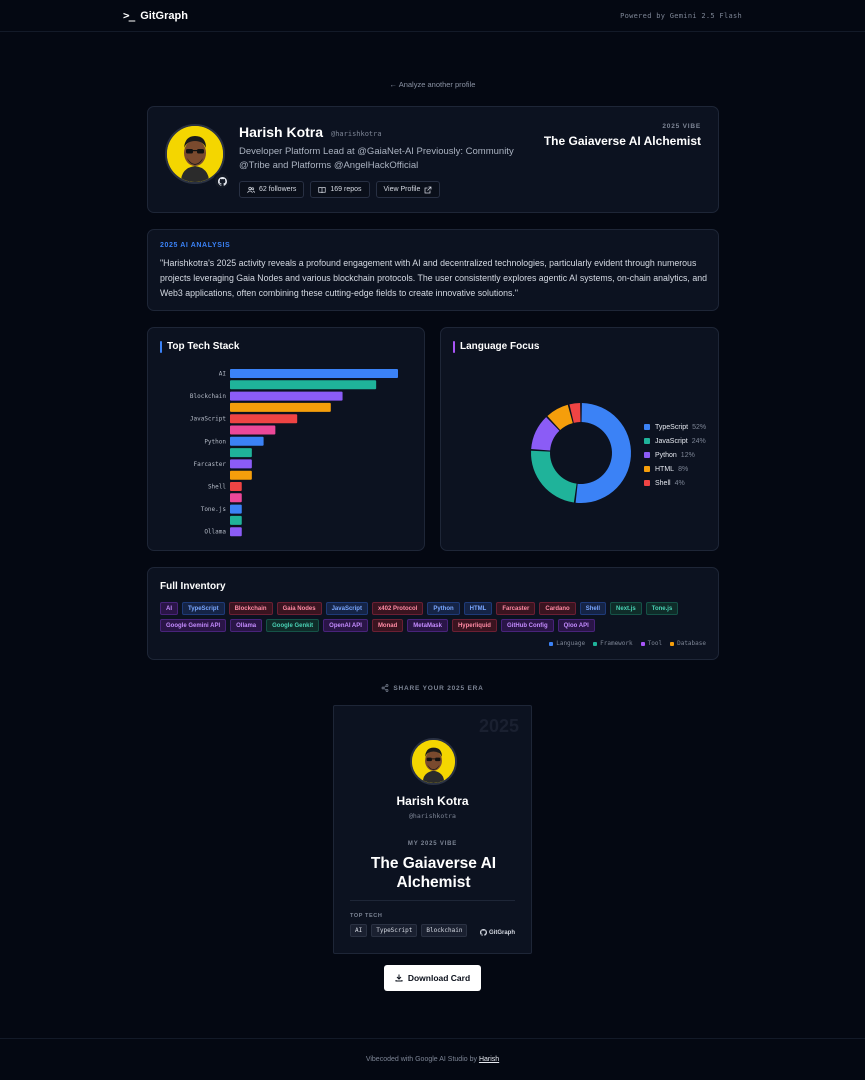 The width and height of the screenshot is (865, 1080). What do you see at coordinates (593, 608) in the screenshot?
I see `inventory-chip: Shell` at bounding box center [593, 608].